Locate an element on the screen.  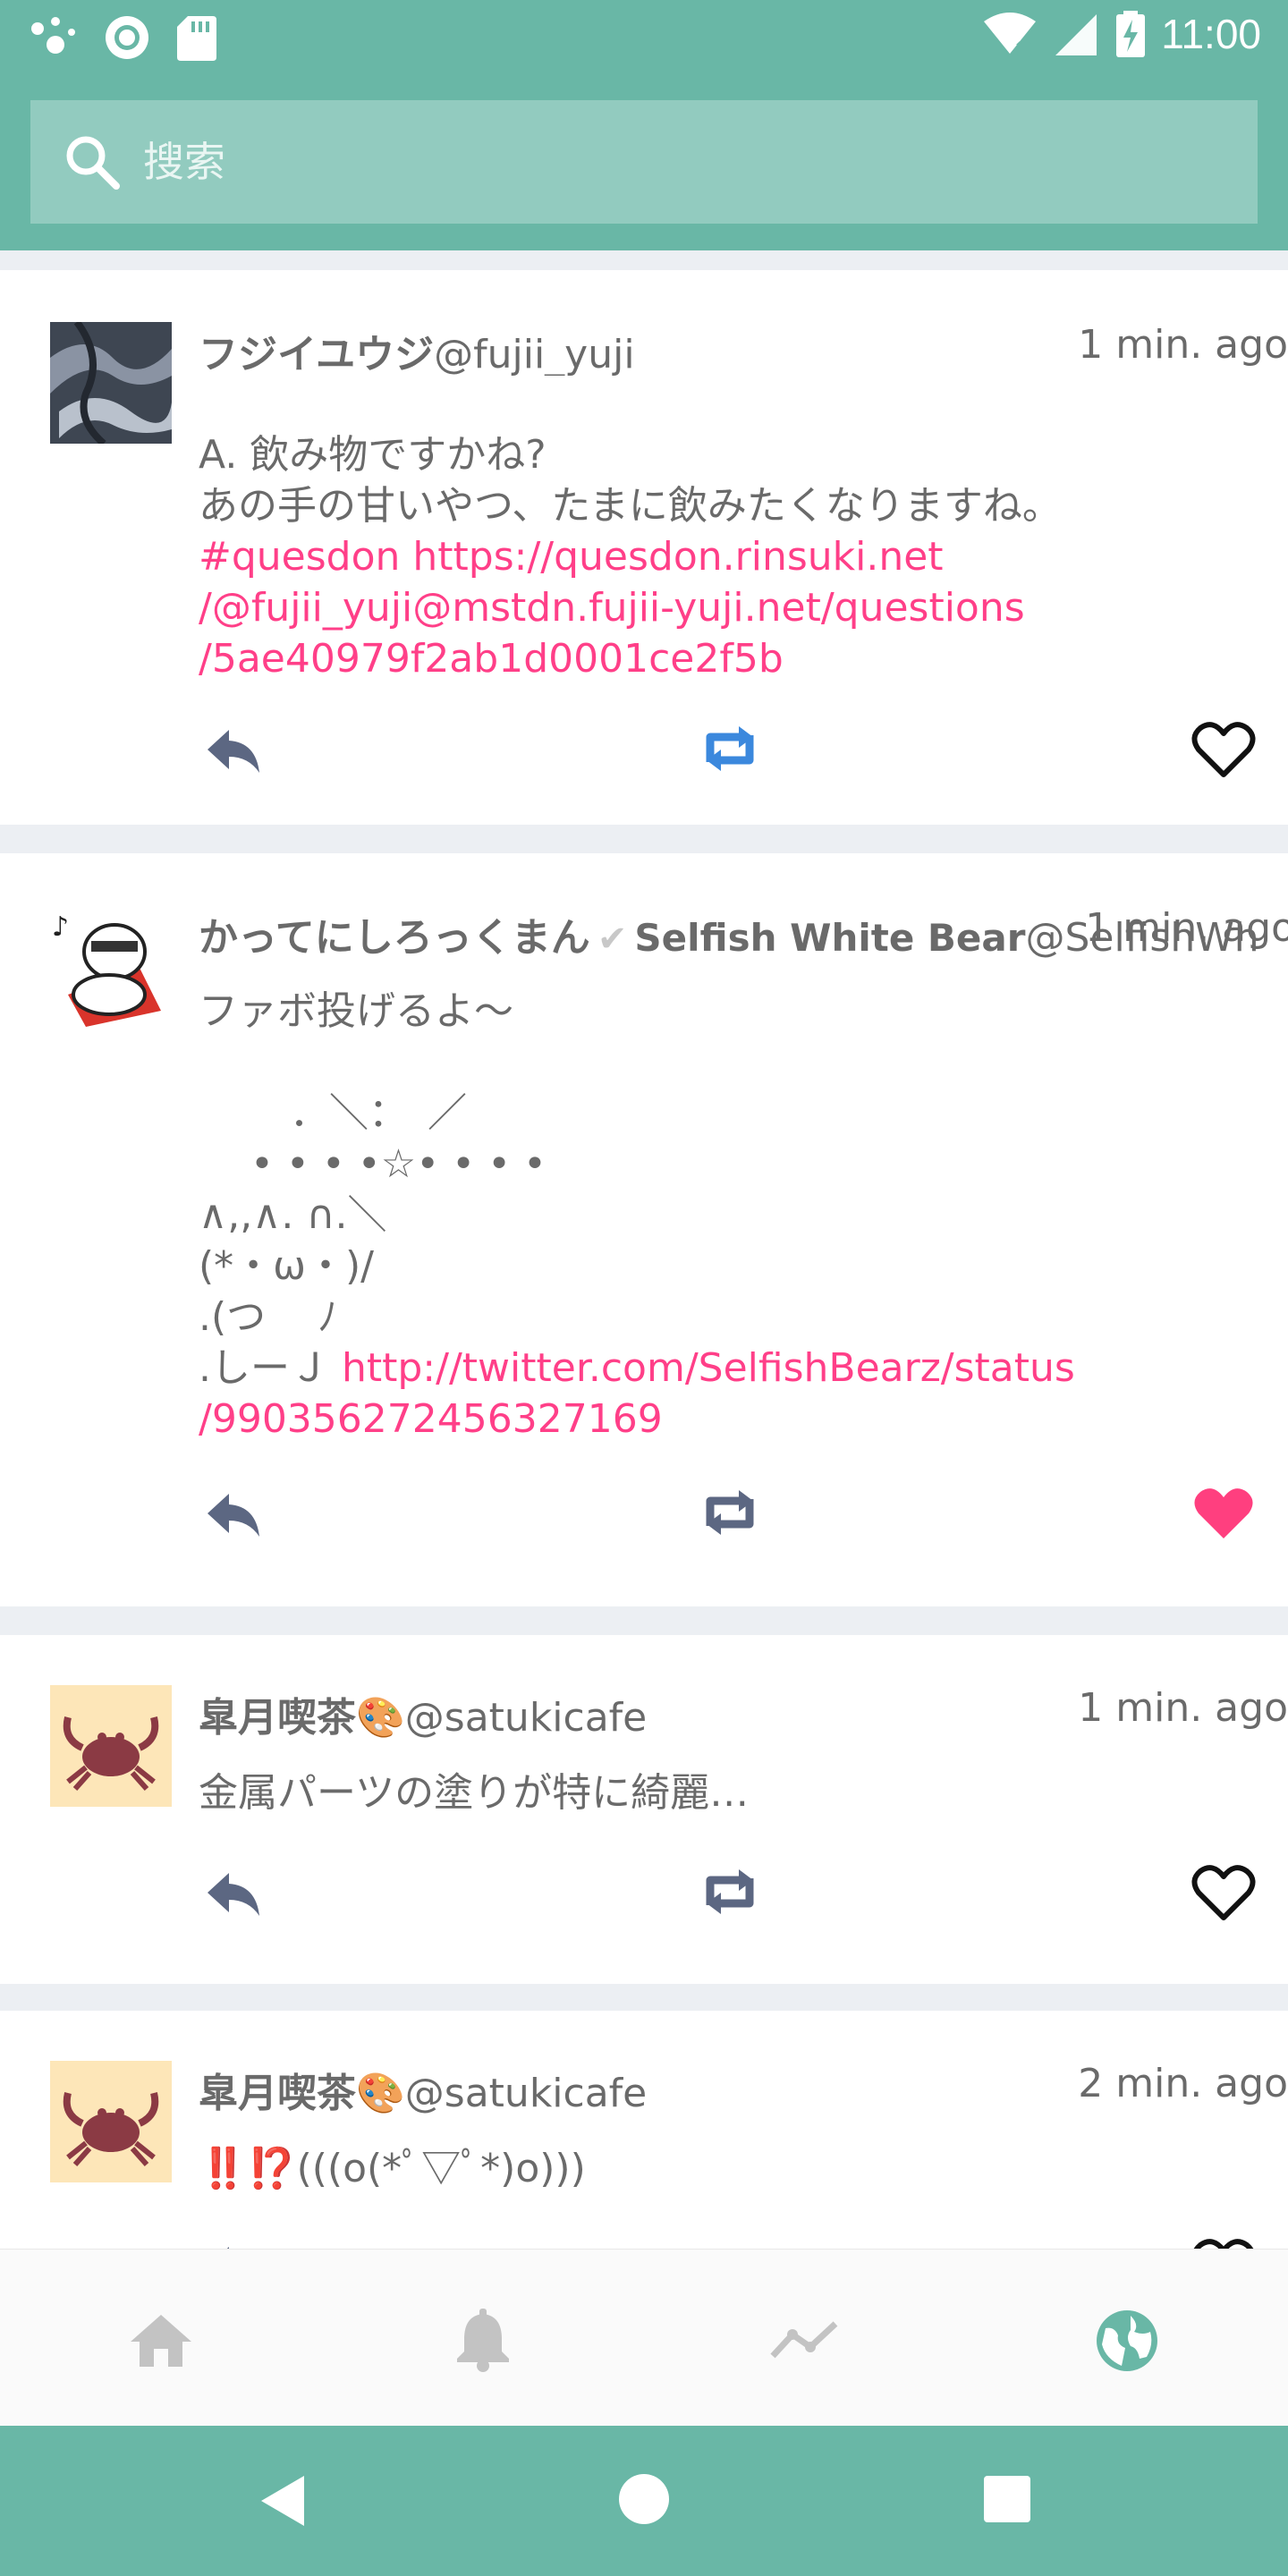
status-header: フジイユウジ @fujii_yuji 1 min. ago is located at coordinates (743, 349).